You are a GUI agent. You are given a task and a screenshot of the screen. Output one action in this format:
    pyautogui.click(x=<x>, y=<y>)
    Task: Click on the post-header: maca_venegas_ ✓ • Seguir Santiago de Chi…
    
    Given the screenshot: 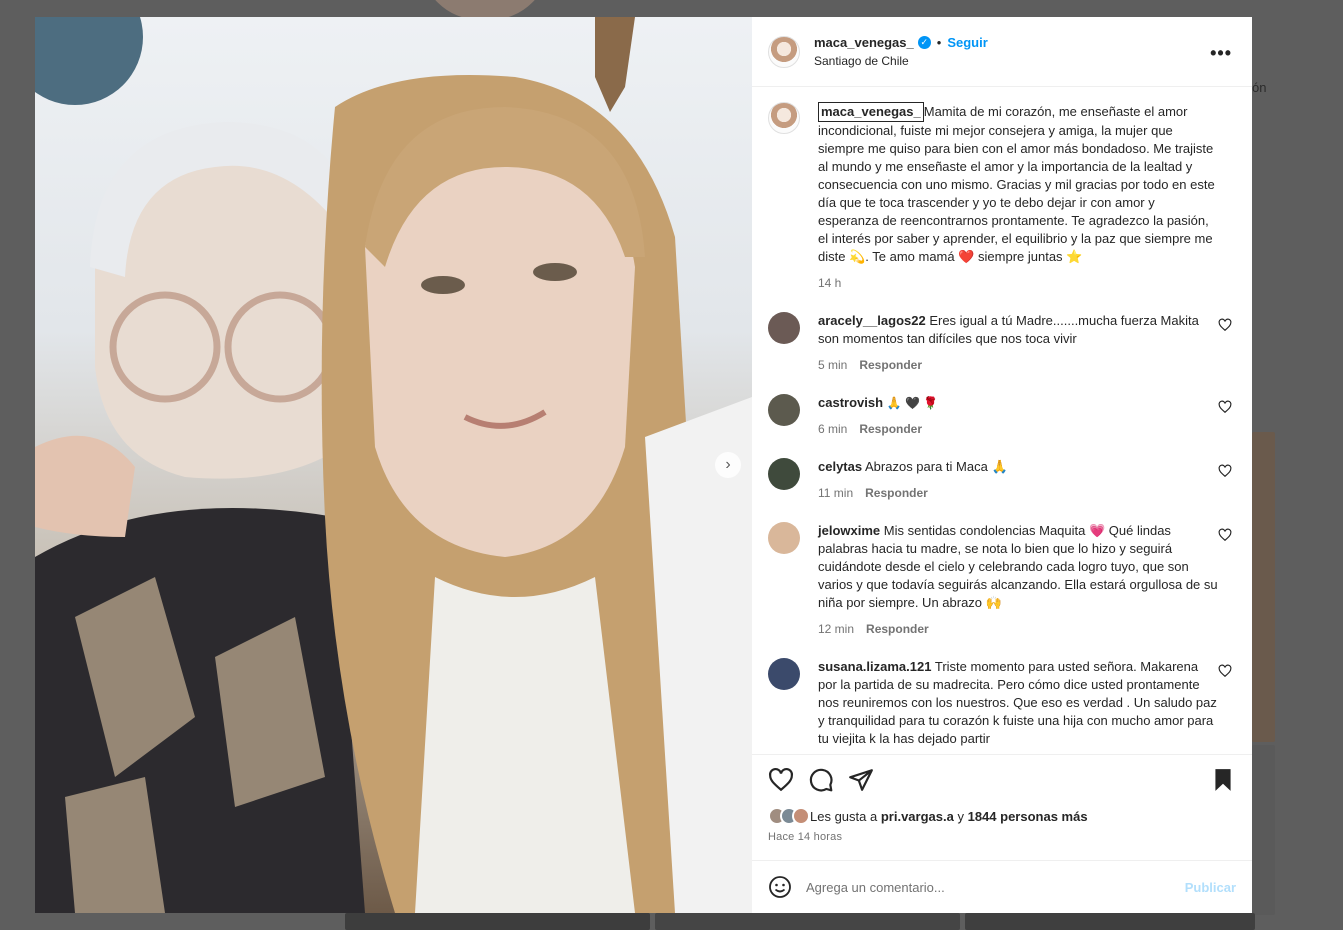 What is the action you would take?
    pyautogui.click(x=1002, y=52)
    